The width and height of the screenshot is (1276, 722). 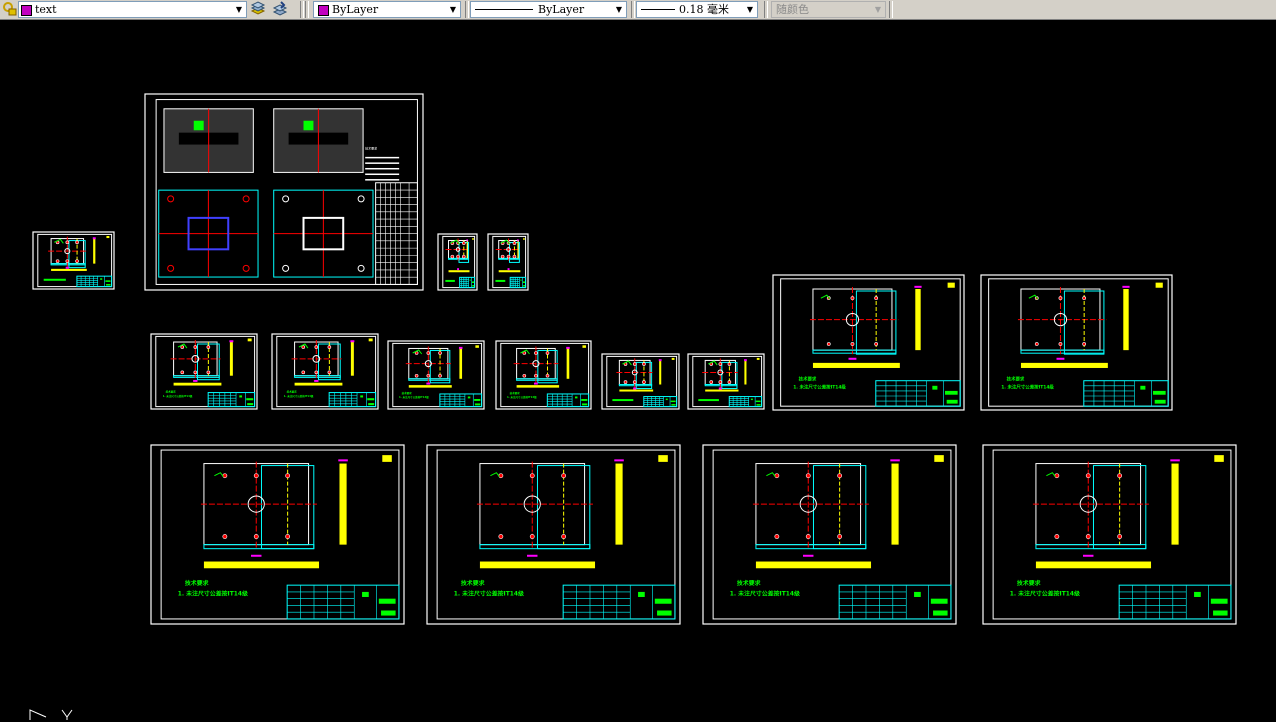 I want to click on make-current-layer-icon, so click(x=258, y=9).